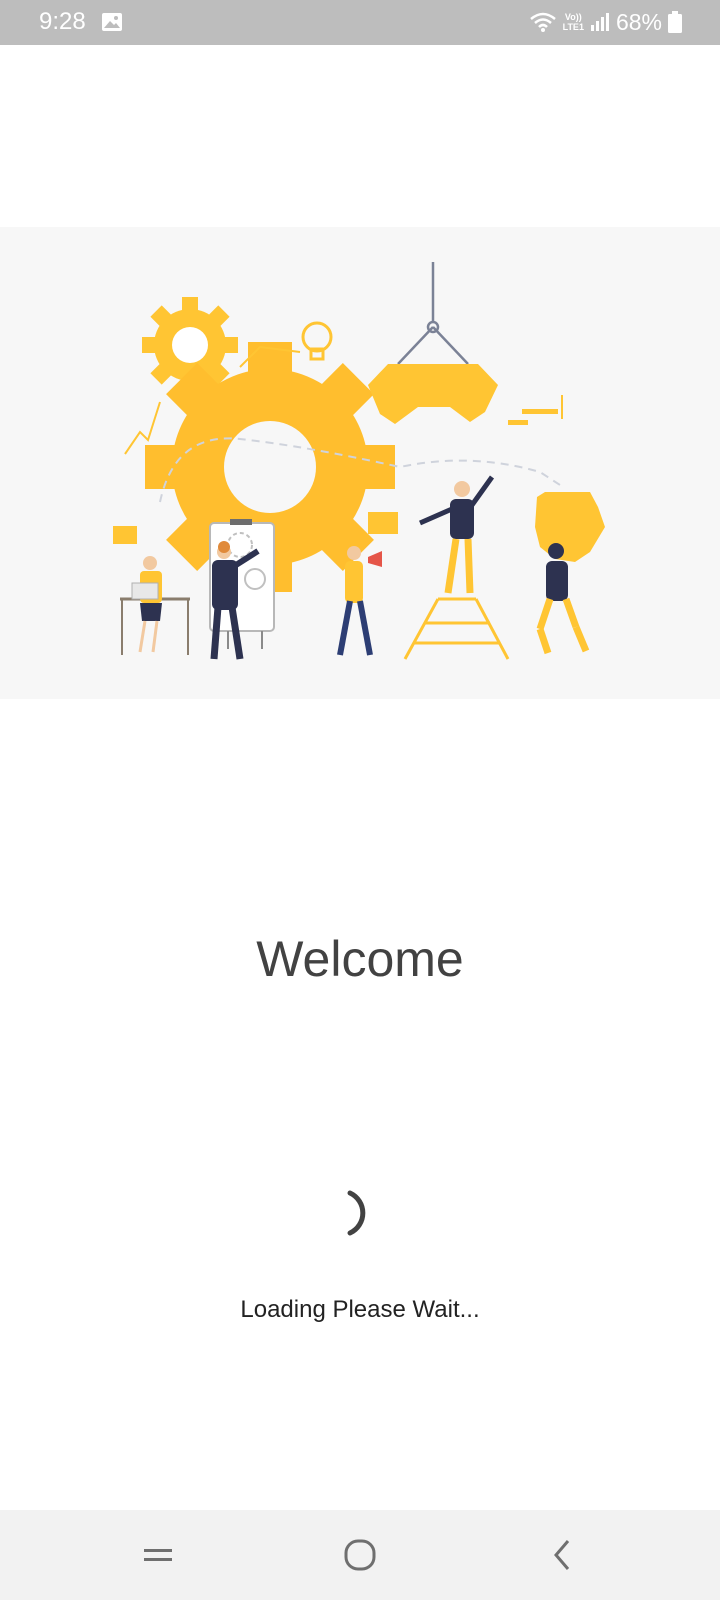 The image size is (720, 1600). I want to click on woman-at-desk, so click(155, 605).